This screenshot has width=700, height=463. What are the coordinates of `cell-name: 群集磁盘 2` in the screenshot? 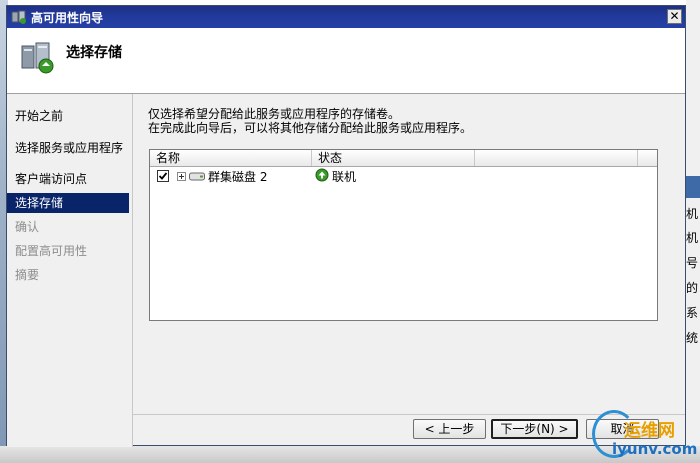 It's located at (238, 177).